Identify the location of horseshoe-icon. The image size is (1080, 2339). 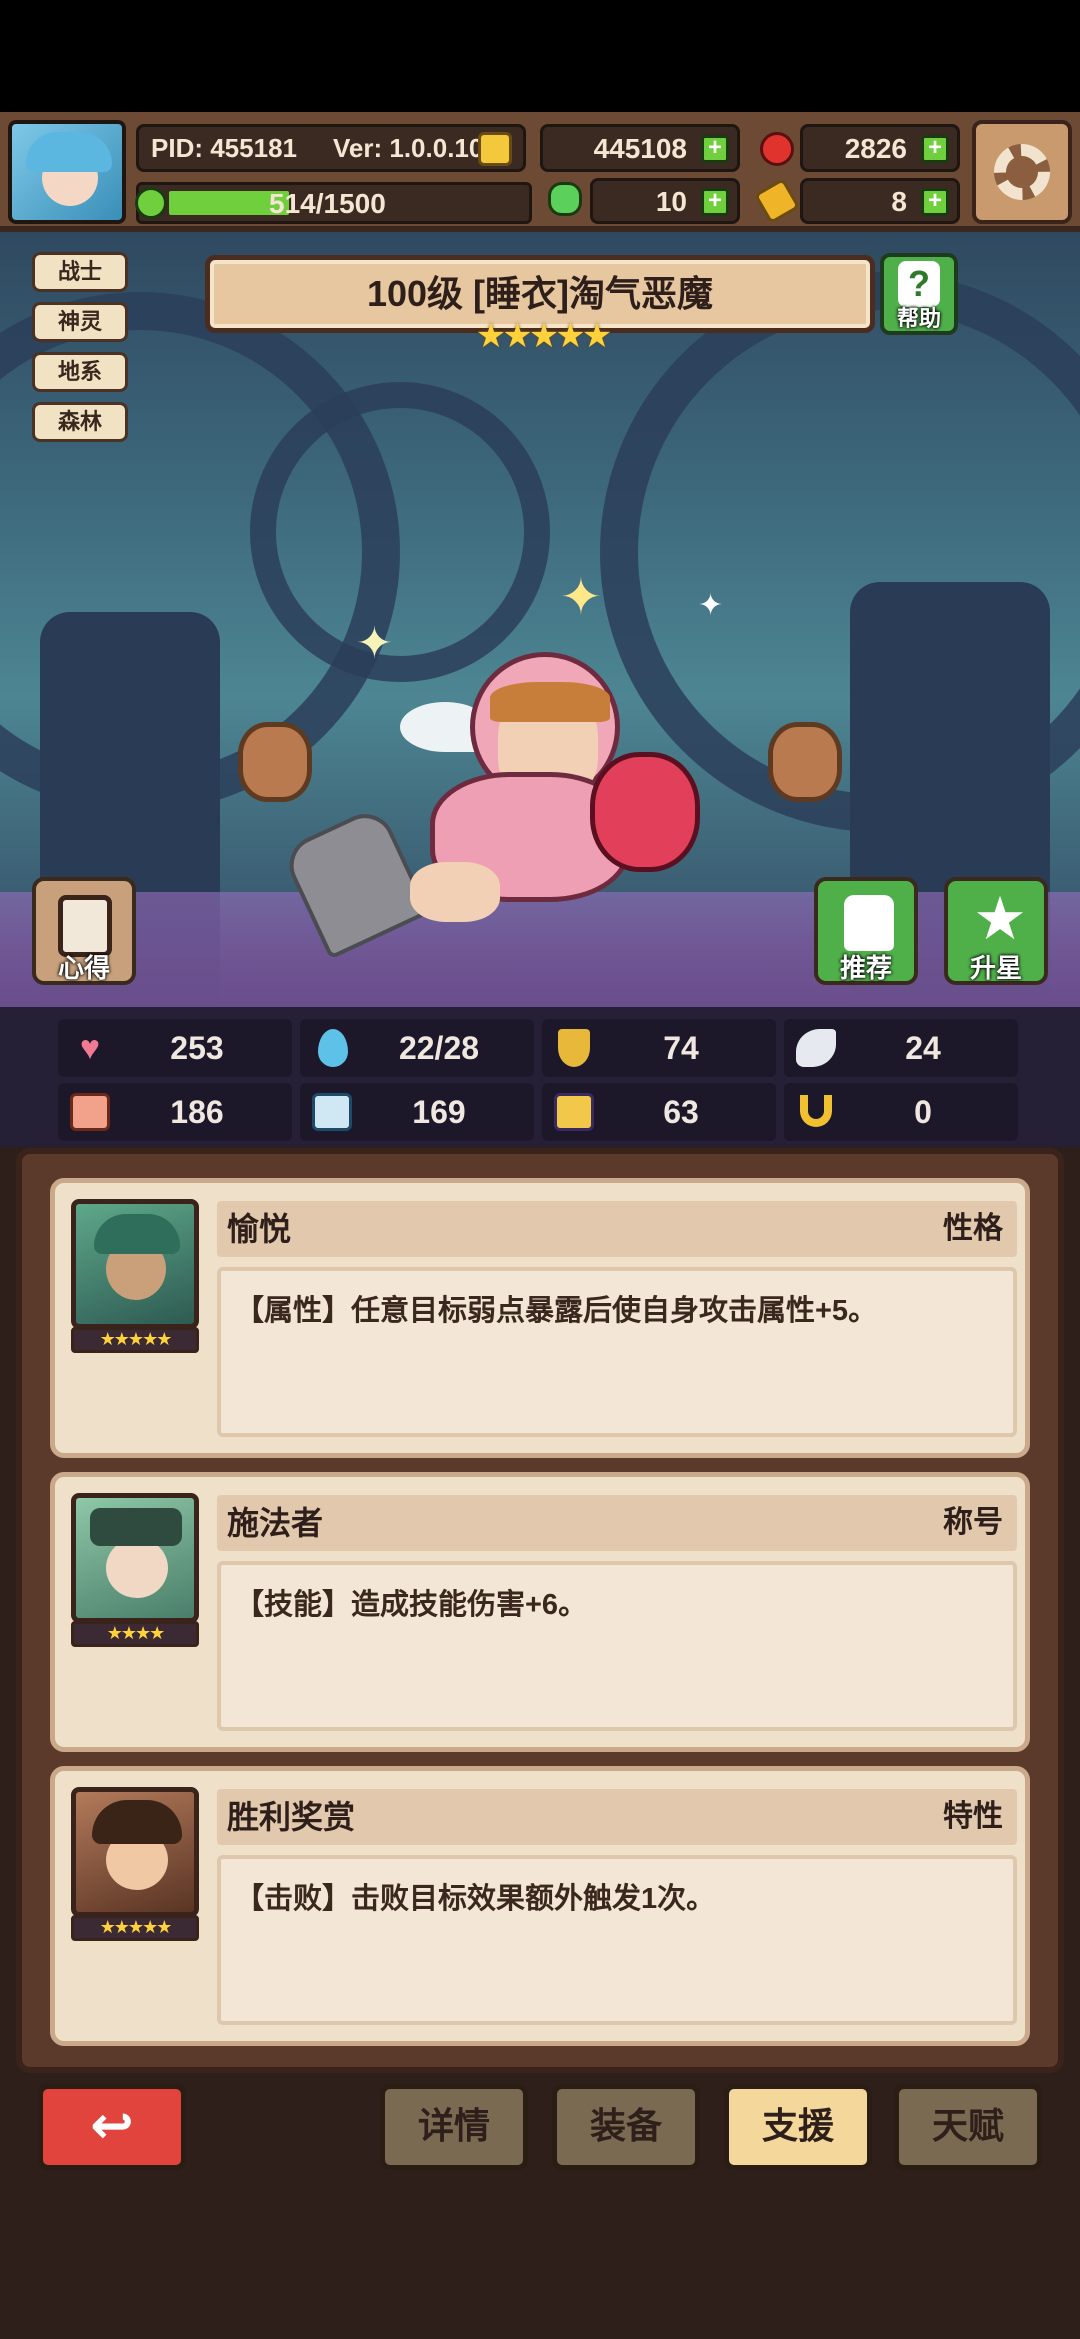
(816, 1111).